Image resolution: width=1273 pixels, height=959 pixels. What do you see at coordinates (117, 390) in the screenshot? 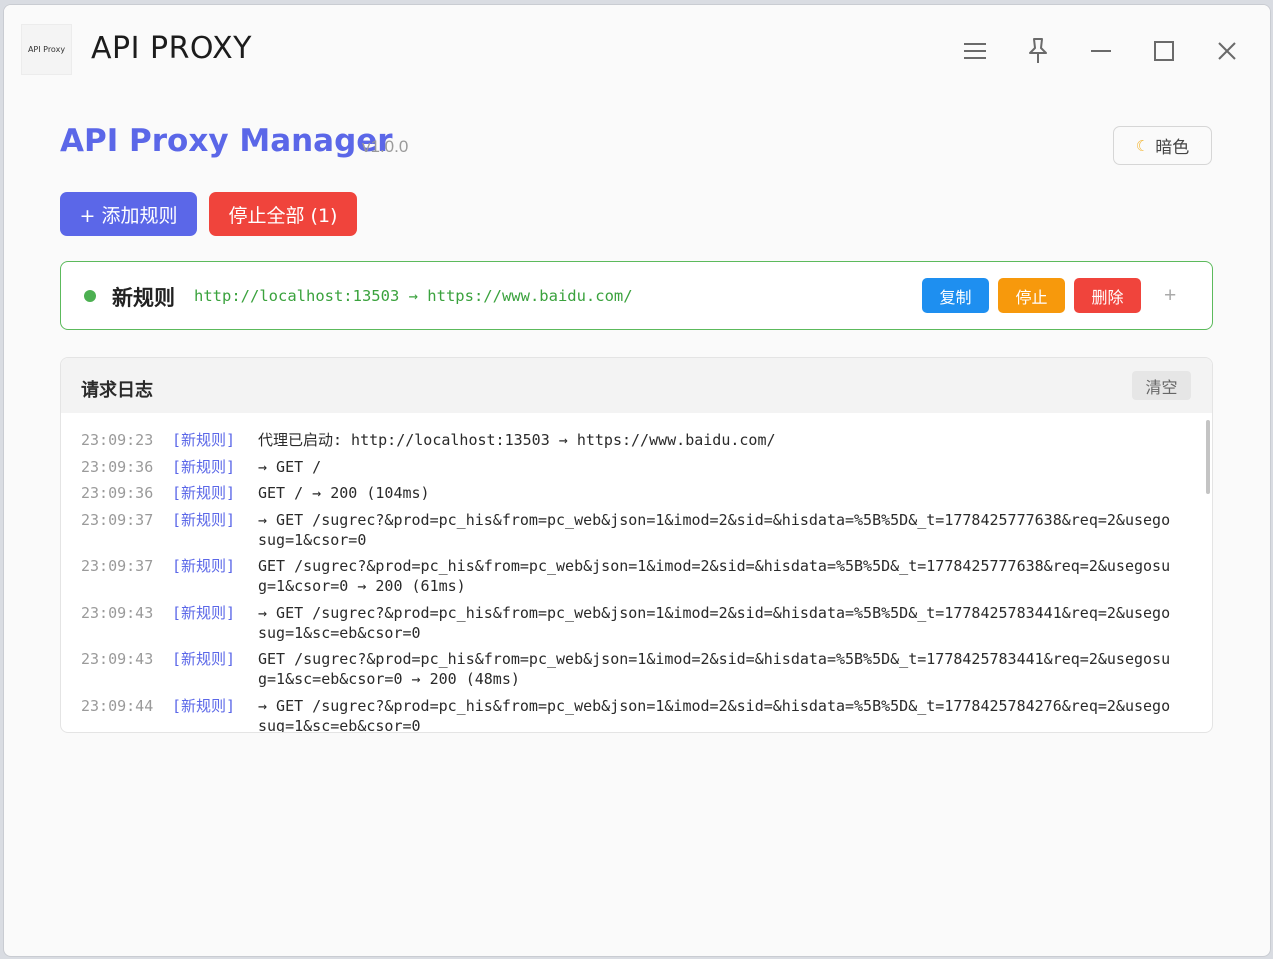
I see `log-title: 请求日志` at bounding box center [117, 390].